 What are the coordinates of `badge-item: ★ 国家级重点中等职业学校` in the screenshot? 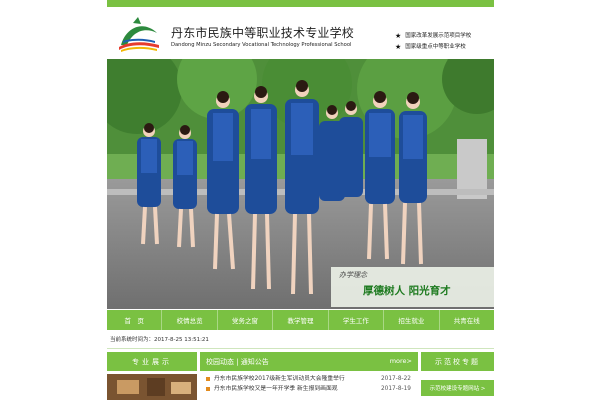 It's located at (433, 47).